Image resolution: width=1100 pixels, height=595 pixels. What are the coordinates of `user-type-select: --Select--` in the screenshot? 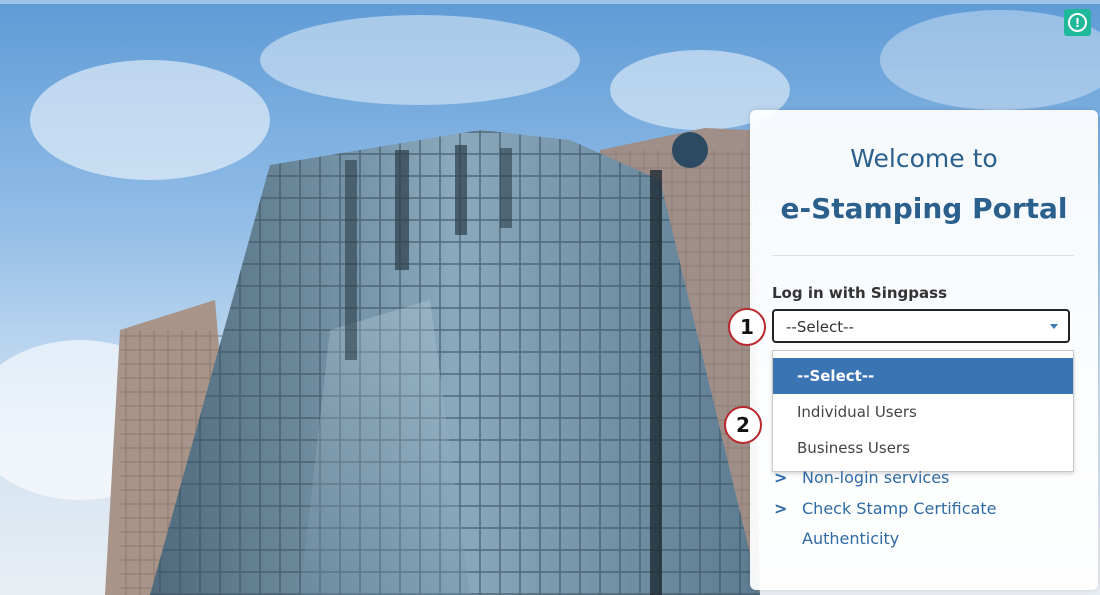 It's located at (921, 326).